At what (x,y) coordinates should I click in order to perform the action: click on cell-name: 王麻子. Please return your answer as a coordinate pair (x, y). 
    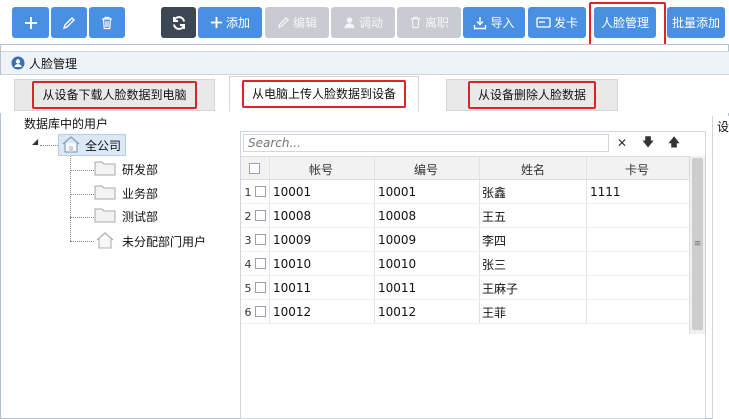
    Looking at the image, I should click on (500, 288).